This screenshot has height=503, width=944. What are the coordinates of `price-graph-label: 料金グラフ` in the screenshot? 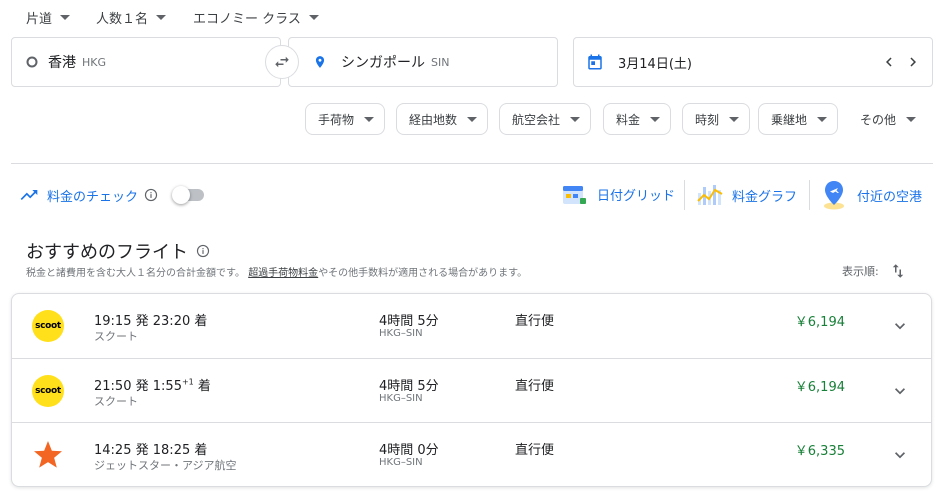 It's located at (765, 197).